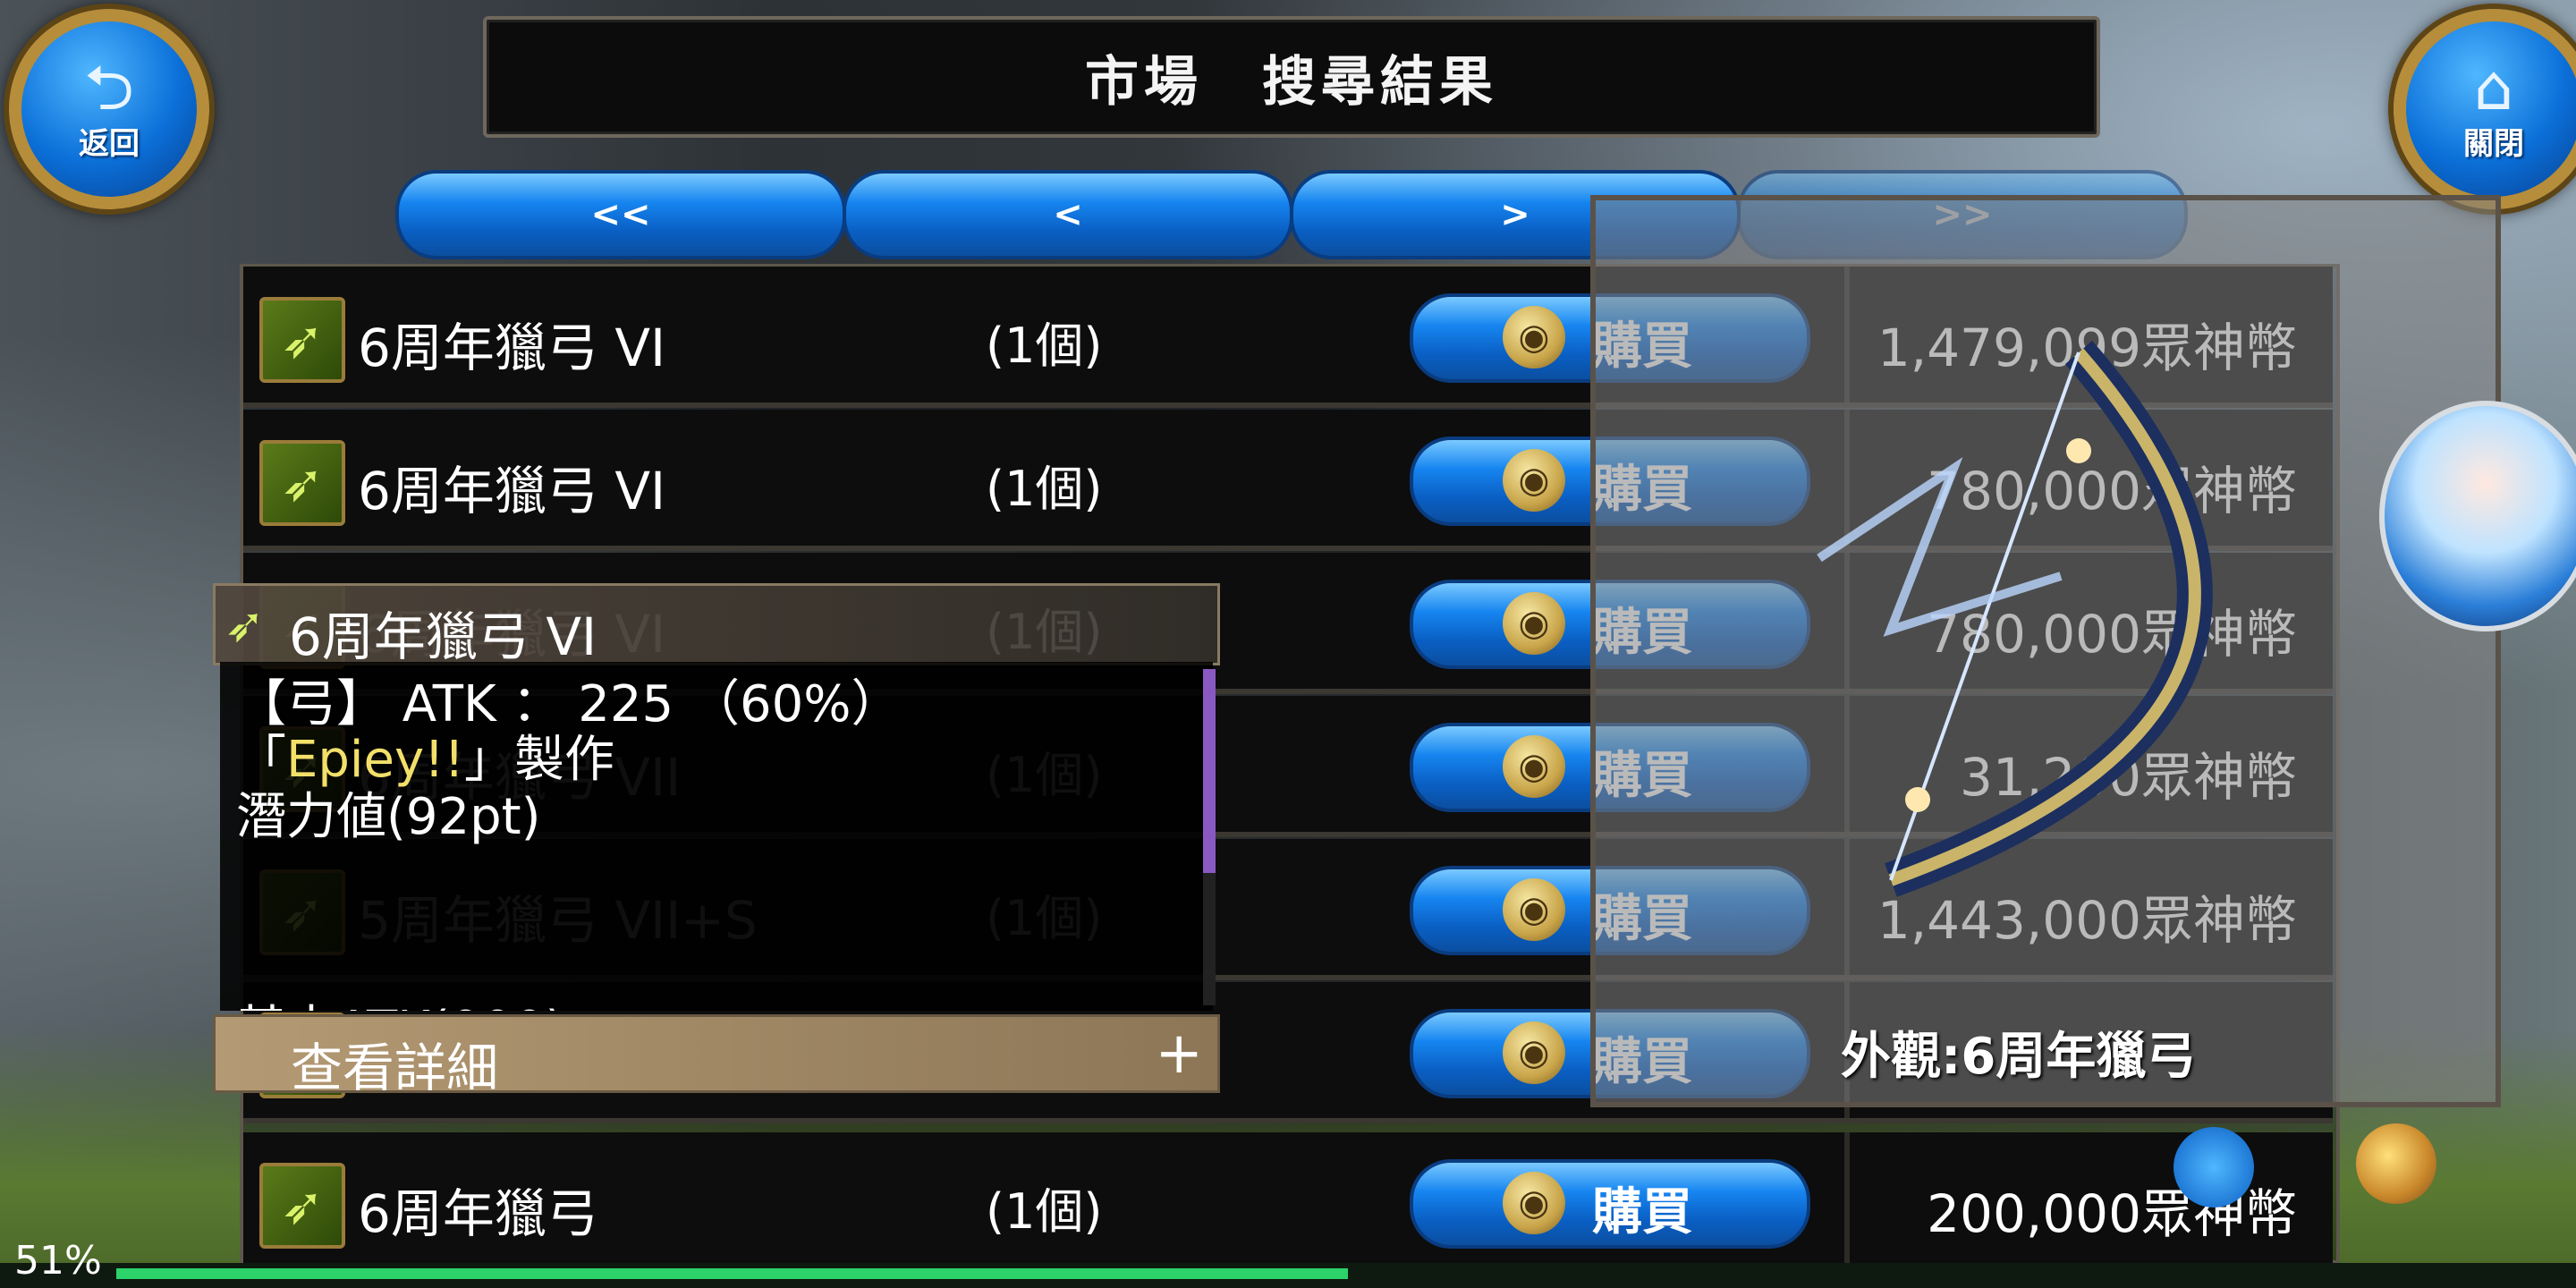 The height and width of the screenshot is (1288, 2576). What do you see at coordinates (2396, 1163) in the screenshot?
I see `palette-icon` at bounding box center [2396, 1163].